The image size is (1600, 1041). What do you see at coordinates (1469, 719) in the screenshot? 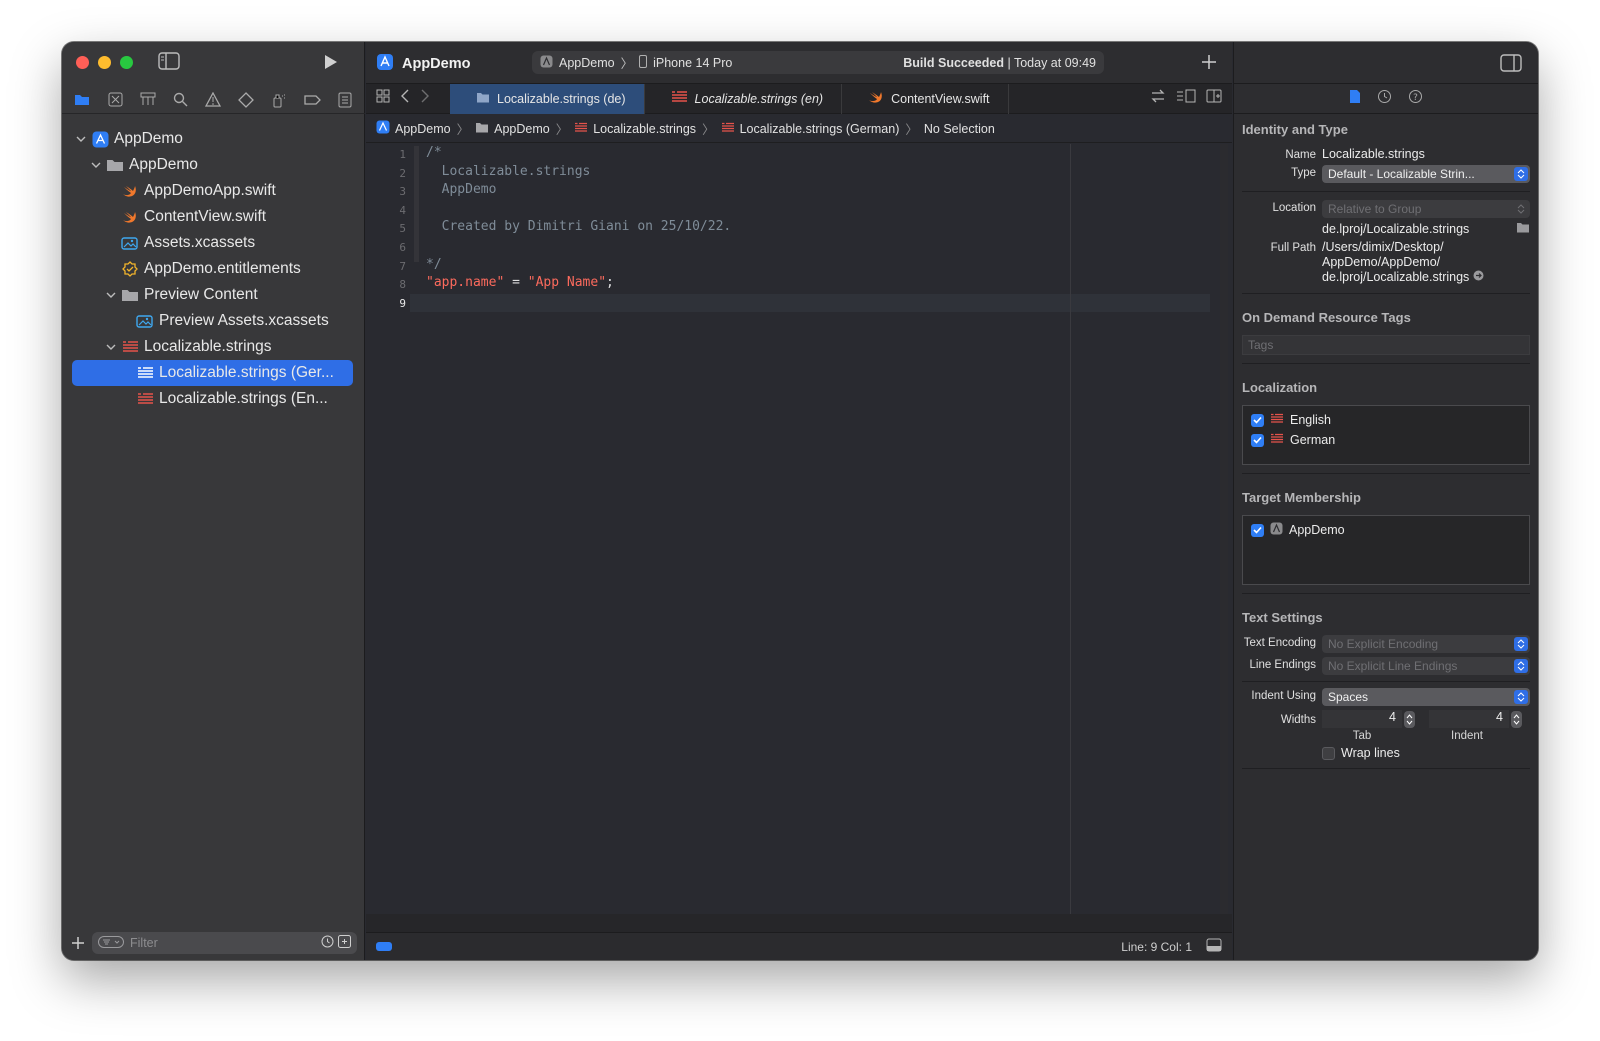
I see `indent-width-field: 4` at bounding box center [1469, 719].